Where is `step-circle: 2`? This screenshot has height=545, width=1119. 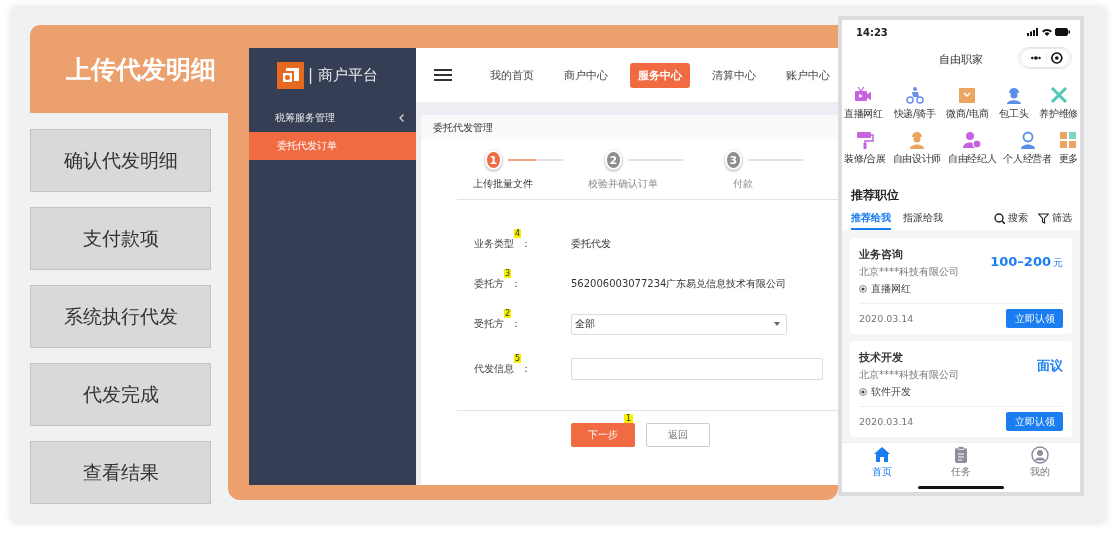
step-circle: 2 is located at coordinates (613, 160).